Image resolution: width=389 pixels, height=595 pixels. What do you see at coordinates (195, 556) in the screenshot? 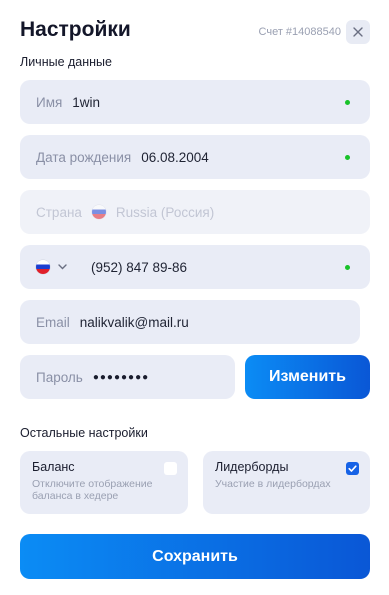
I see `save-button: Сохранить` at bounding box center [195, 556].